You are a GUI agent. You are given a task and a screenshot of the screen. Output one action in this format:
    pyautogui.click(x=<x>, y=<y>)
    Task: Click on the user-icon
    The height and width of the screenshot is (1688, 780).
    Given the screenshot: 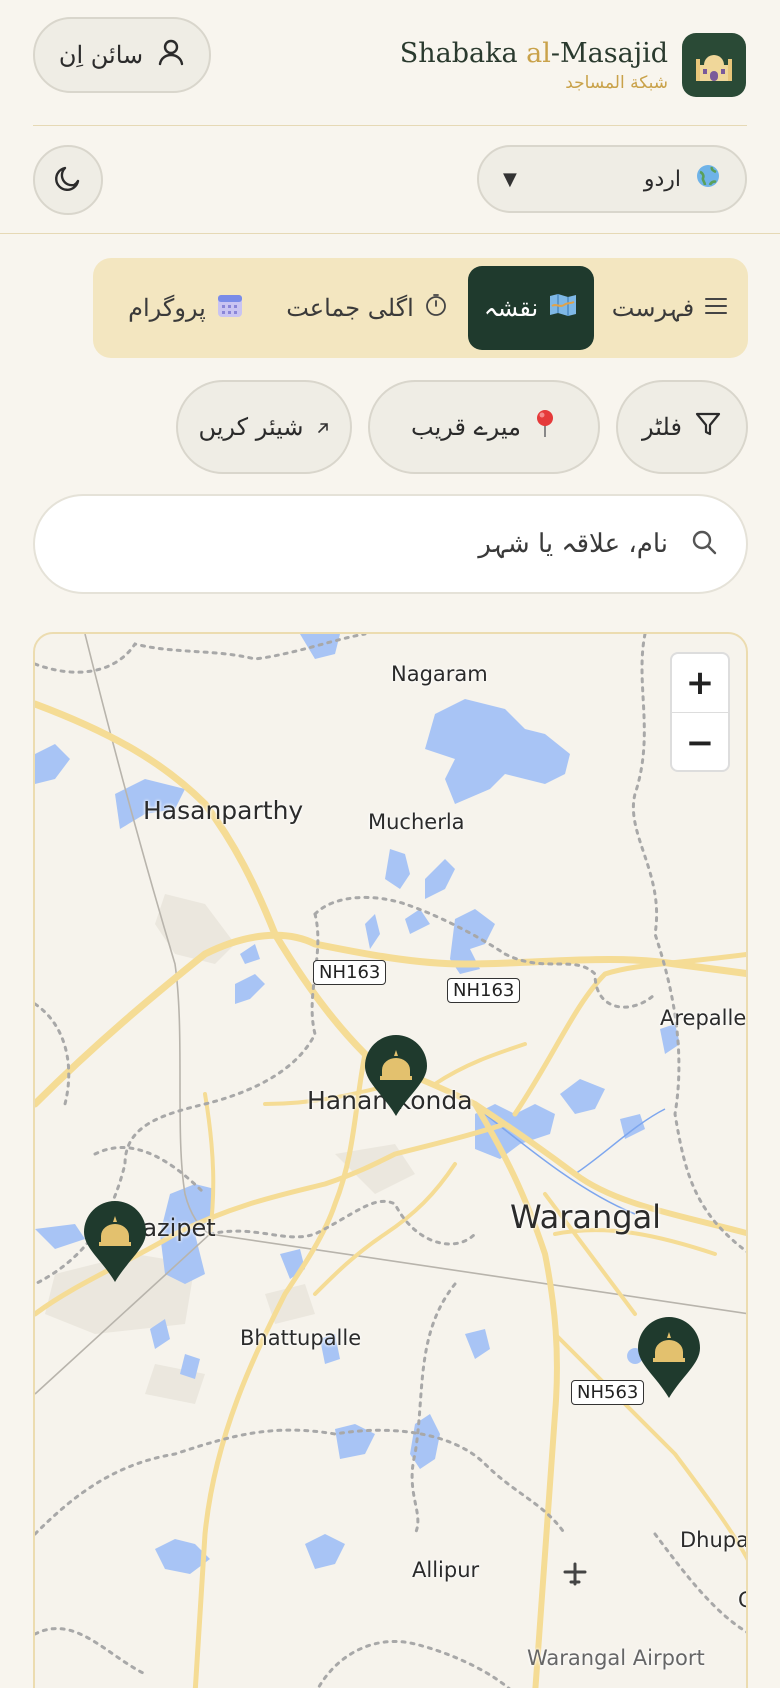 What is the action you would take?
    pyautogui.click(x=171, y=55)
    